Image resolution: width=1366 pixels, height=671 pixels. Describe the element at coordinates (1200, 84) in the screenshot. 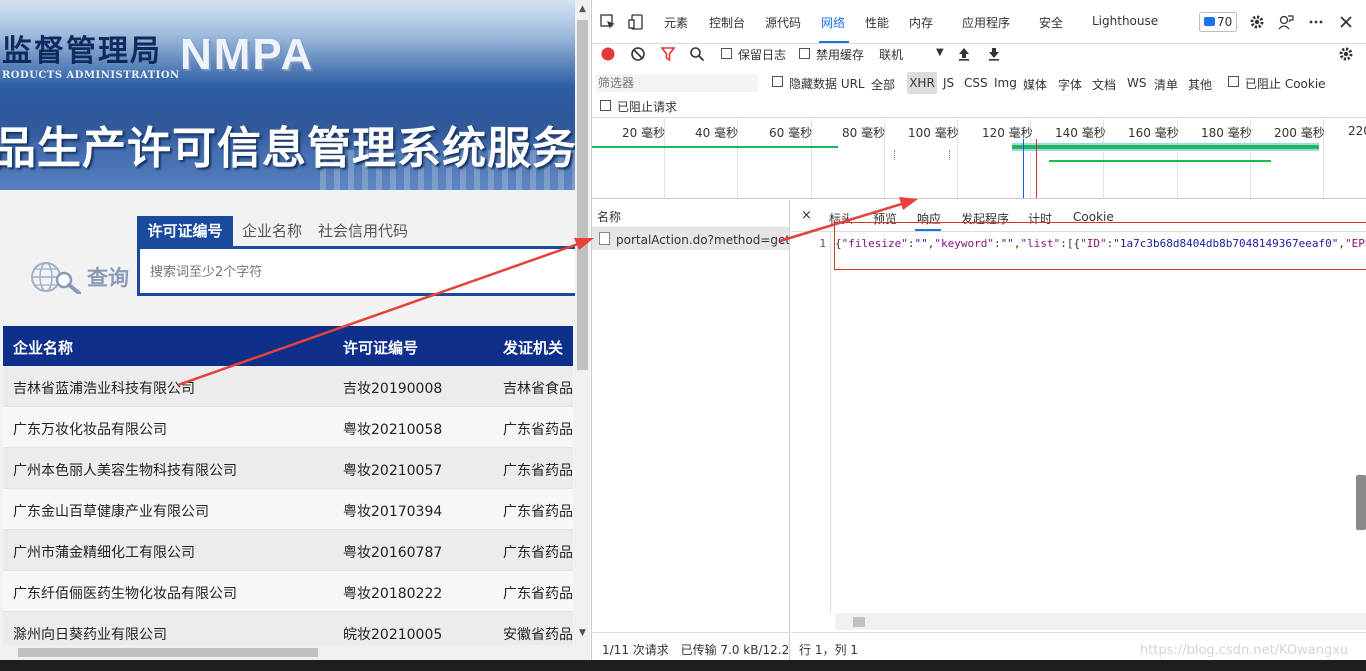

I see `filter-type-other: 其他` at that location.